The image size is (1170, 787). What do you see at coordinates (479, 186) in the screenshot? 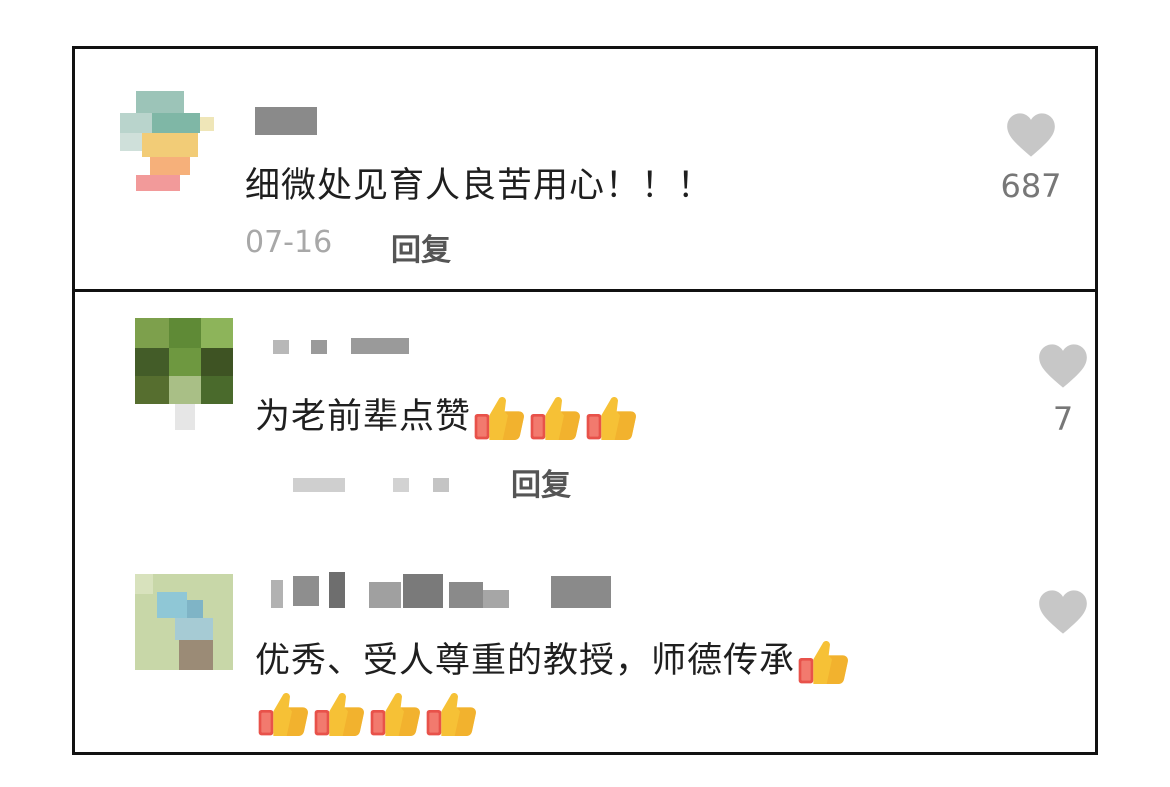
I see `comment-text: 细微处见育人良苦用心！！！` at bounding box center [479, 186].